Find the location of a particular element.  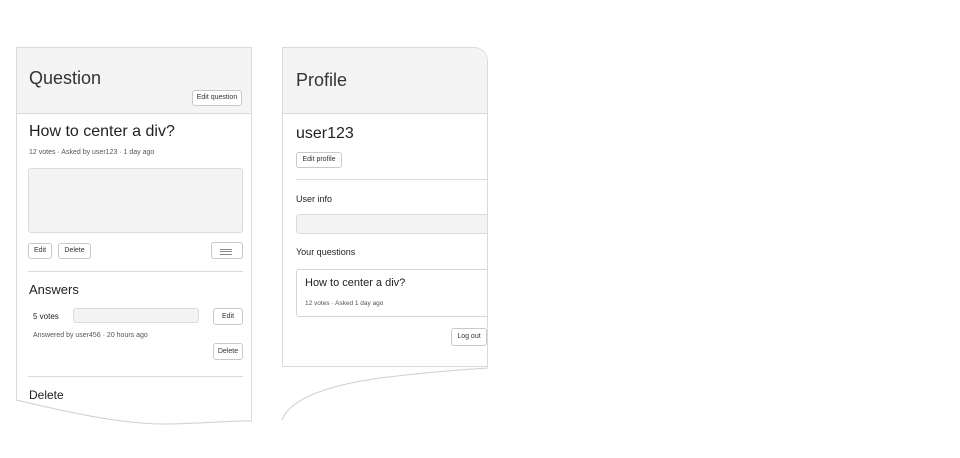

question-meta: 12 votes · Asked by user123 · 1 day ago is located at coordinates (92, 152).